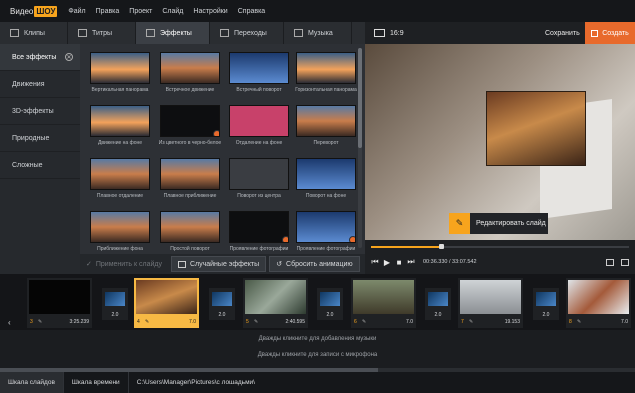 The image size is (635, 393). I want to click on category-all-effects: Все эффекты ✕, so click(40, 57).